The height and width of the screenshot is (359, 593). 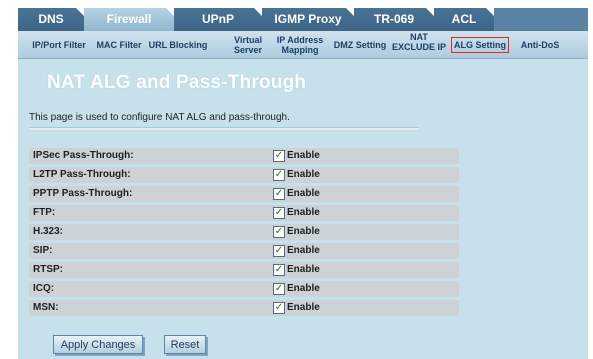 I want to click on tab-acl-label: ACL, so click(x=464, y=19).